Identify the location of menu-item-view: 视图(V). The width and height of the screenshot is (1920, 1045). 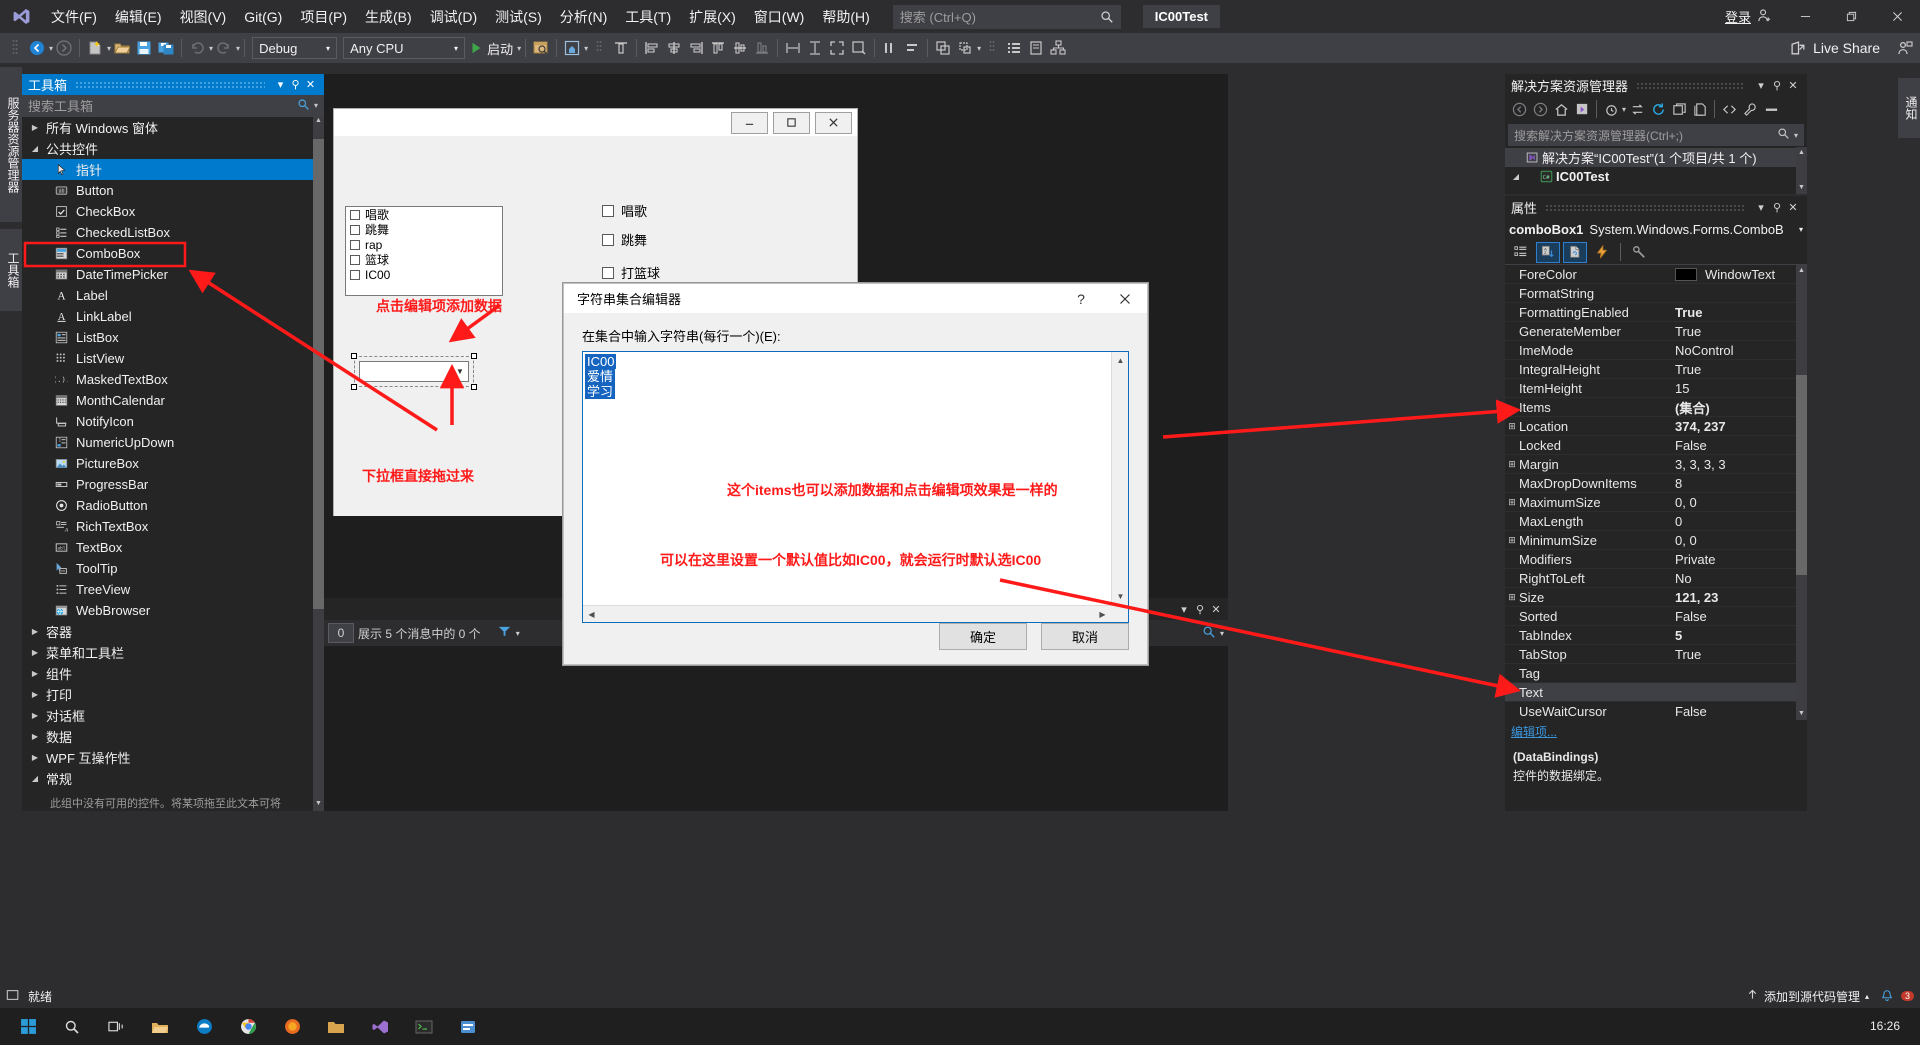
(203, 17).